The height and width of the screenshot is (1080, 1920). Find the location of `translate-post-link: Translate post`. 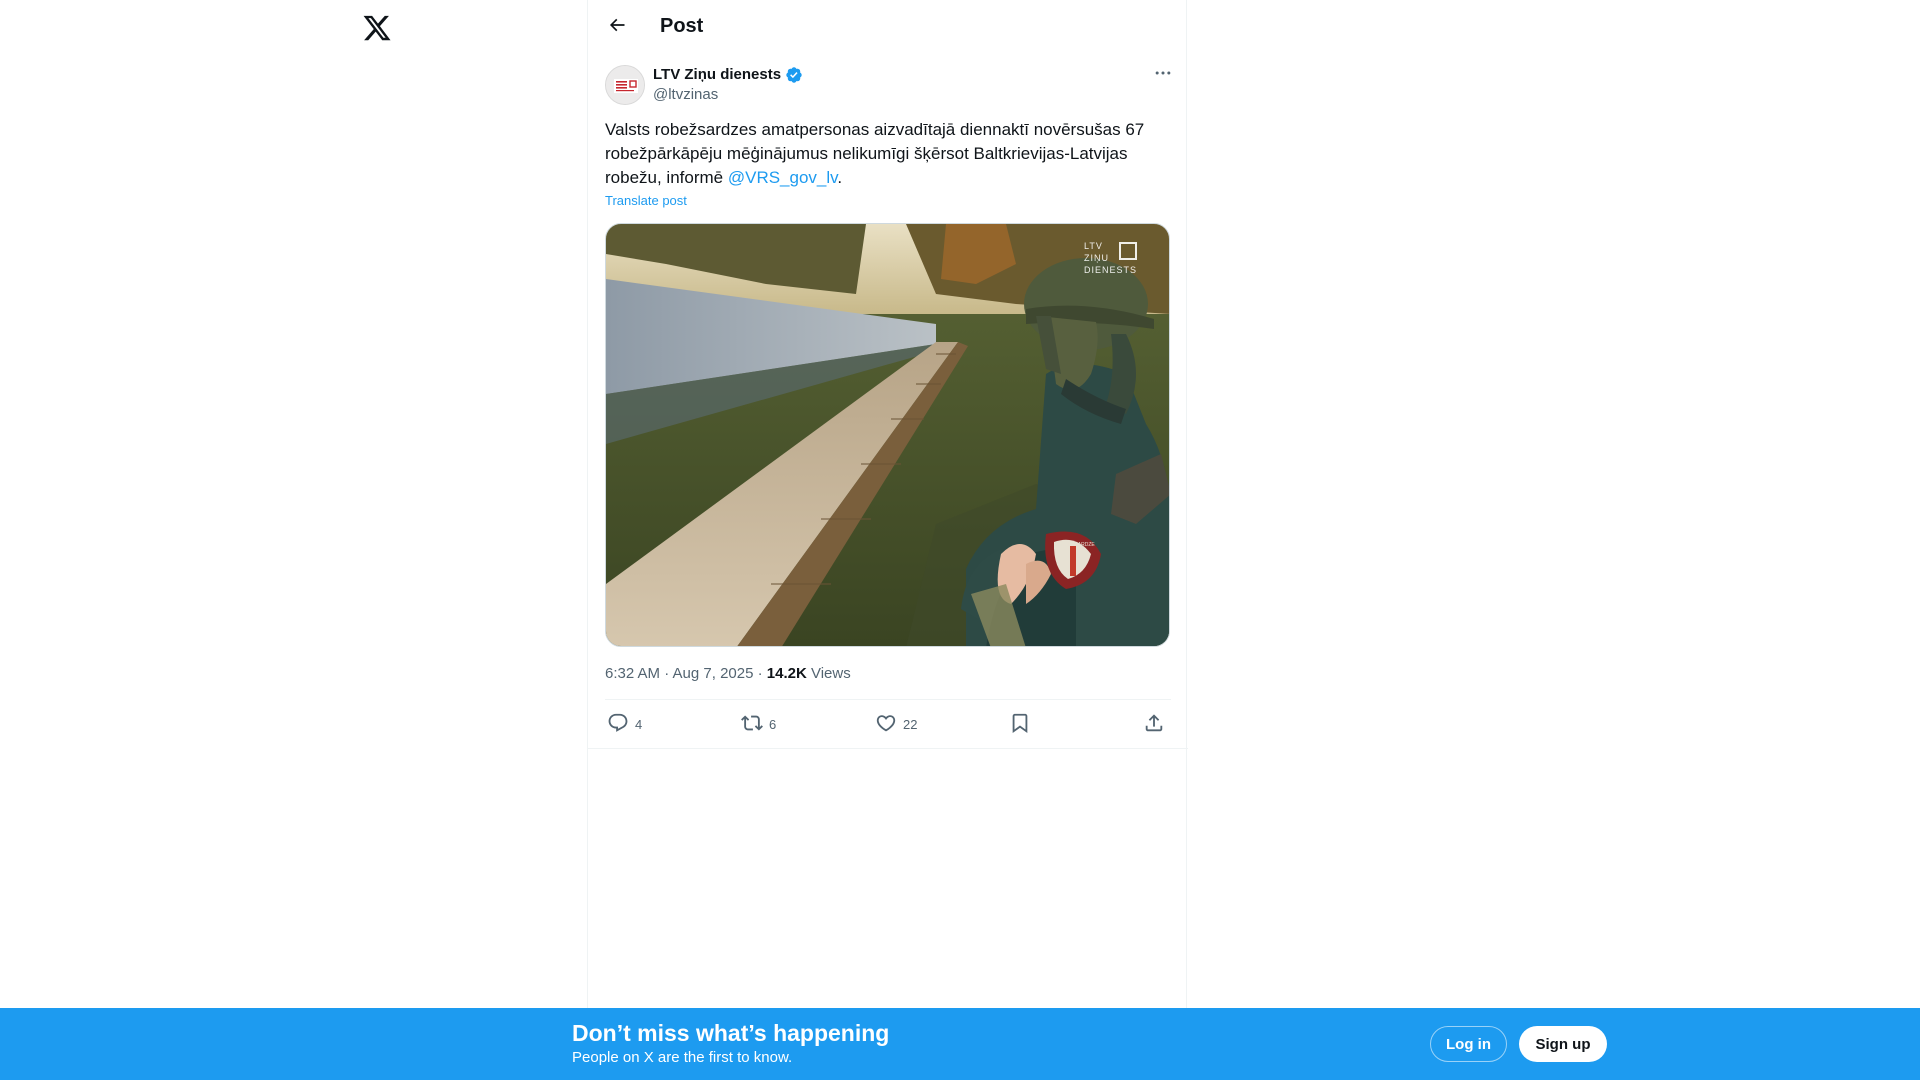

translate-post-link: Translate post is located at coordinates (646, 201).